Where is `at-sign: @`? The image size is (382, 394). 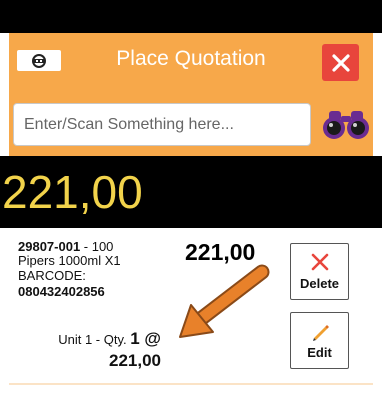
at-sign: @ is located at coordinates (150, 338).